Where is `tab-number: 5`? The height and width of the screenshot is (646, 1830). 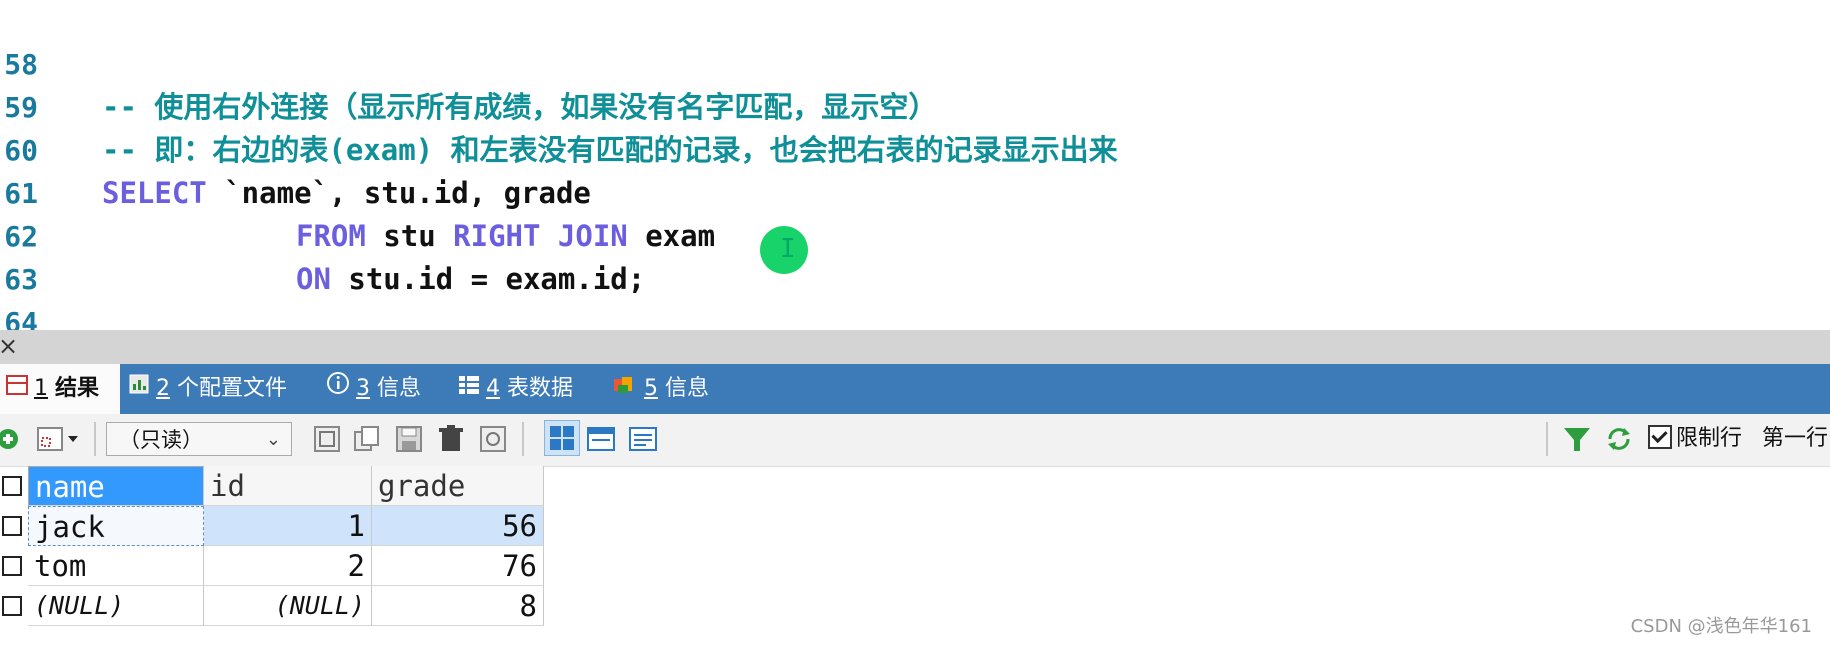
tab-number: 5 is located at coordinates (651, 388).